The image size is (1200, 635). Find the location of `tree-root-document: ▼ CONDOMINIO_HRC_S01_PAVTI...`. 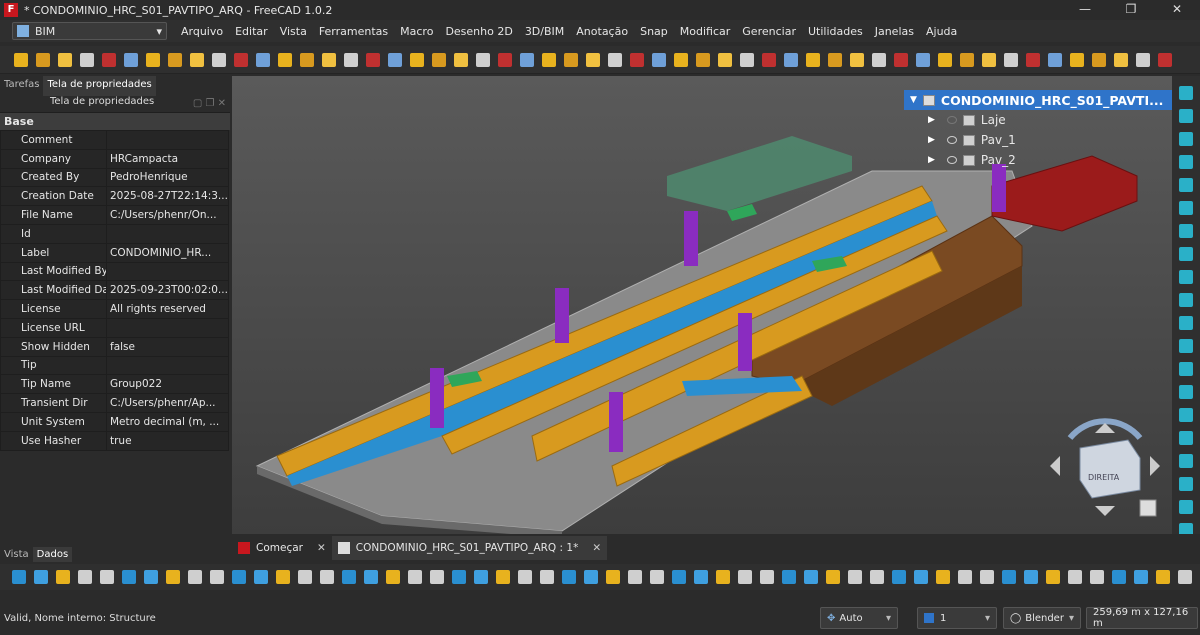

tree-root-document: ▼ CONDOMINIO_HRC_S01_PAVTI... is located at coordinates (1038, 100).